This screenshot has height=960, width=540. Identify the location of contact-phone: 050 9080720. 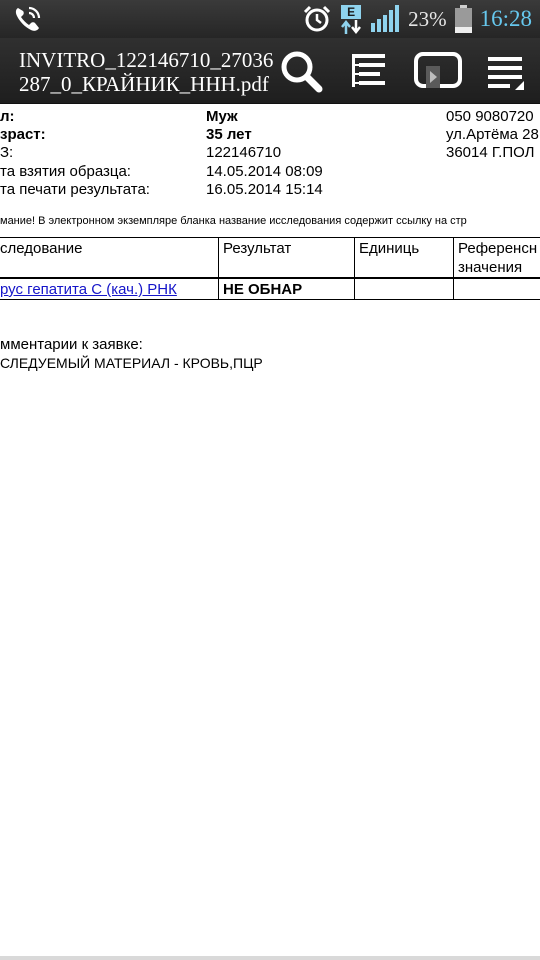
(490, 116).